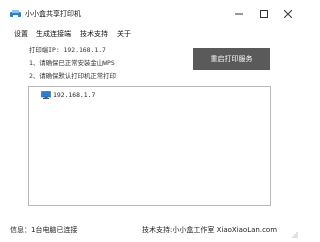 The image size is (320, 242). I want to click on printer-ip-text: 打印端IP: 192.168.1.7, so click(67, 50).